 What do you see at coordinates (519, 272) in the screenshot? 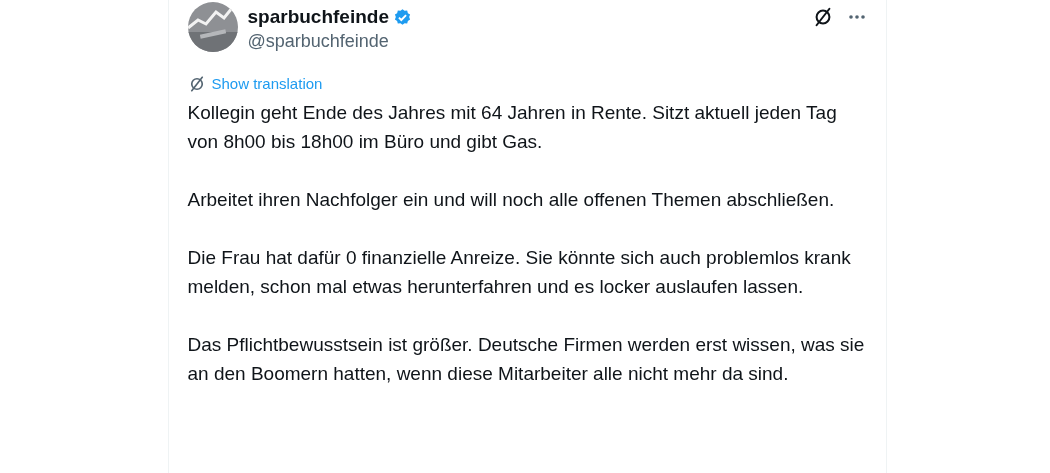
I see `post-paragraph: Die Frau hat dafür 0 finanzielle Anreize. Sie könnte sich auch problemlos krank melden, schon mal etwas herunterfahren und es locker auslaufen lassen.` at bounding box center [519, 272].